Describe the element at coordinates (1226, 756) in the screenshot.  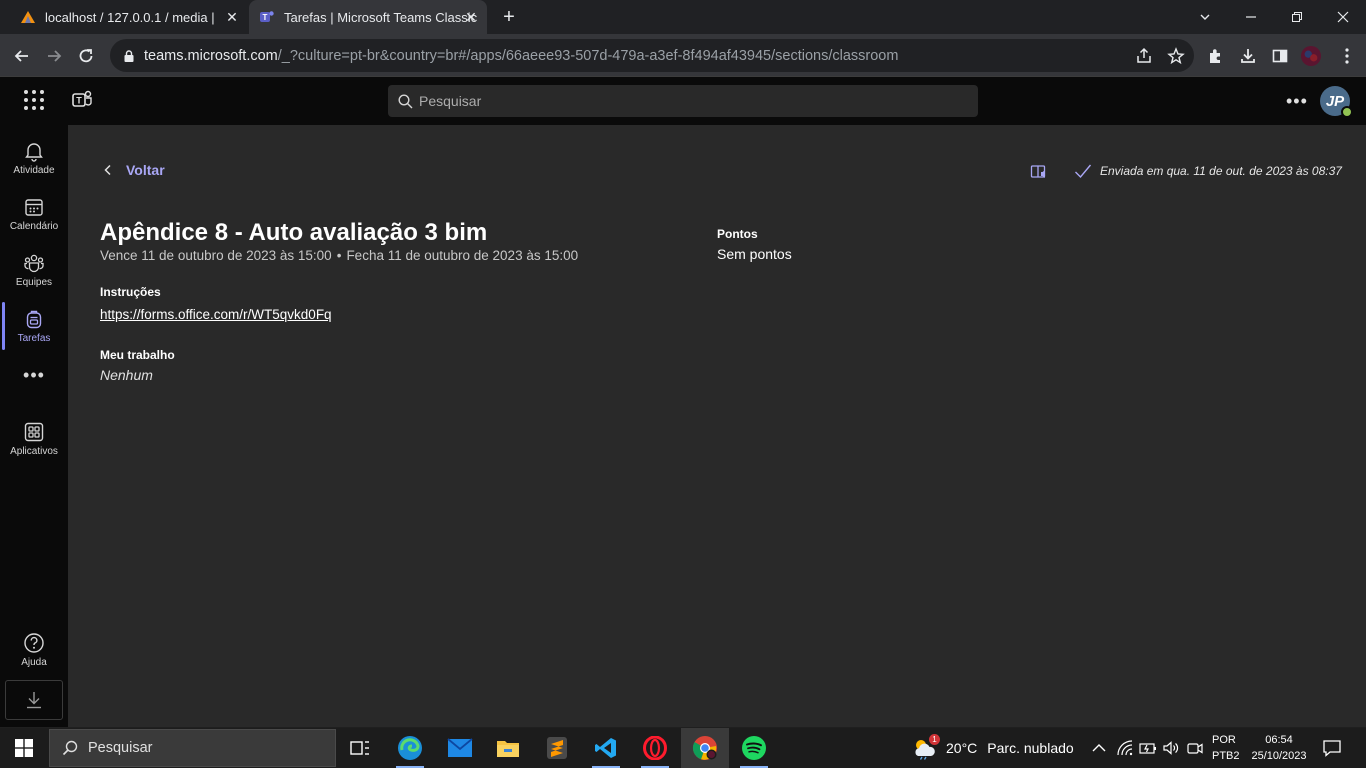
I see `keyboard-layout: PTB2` at that location.